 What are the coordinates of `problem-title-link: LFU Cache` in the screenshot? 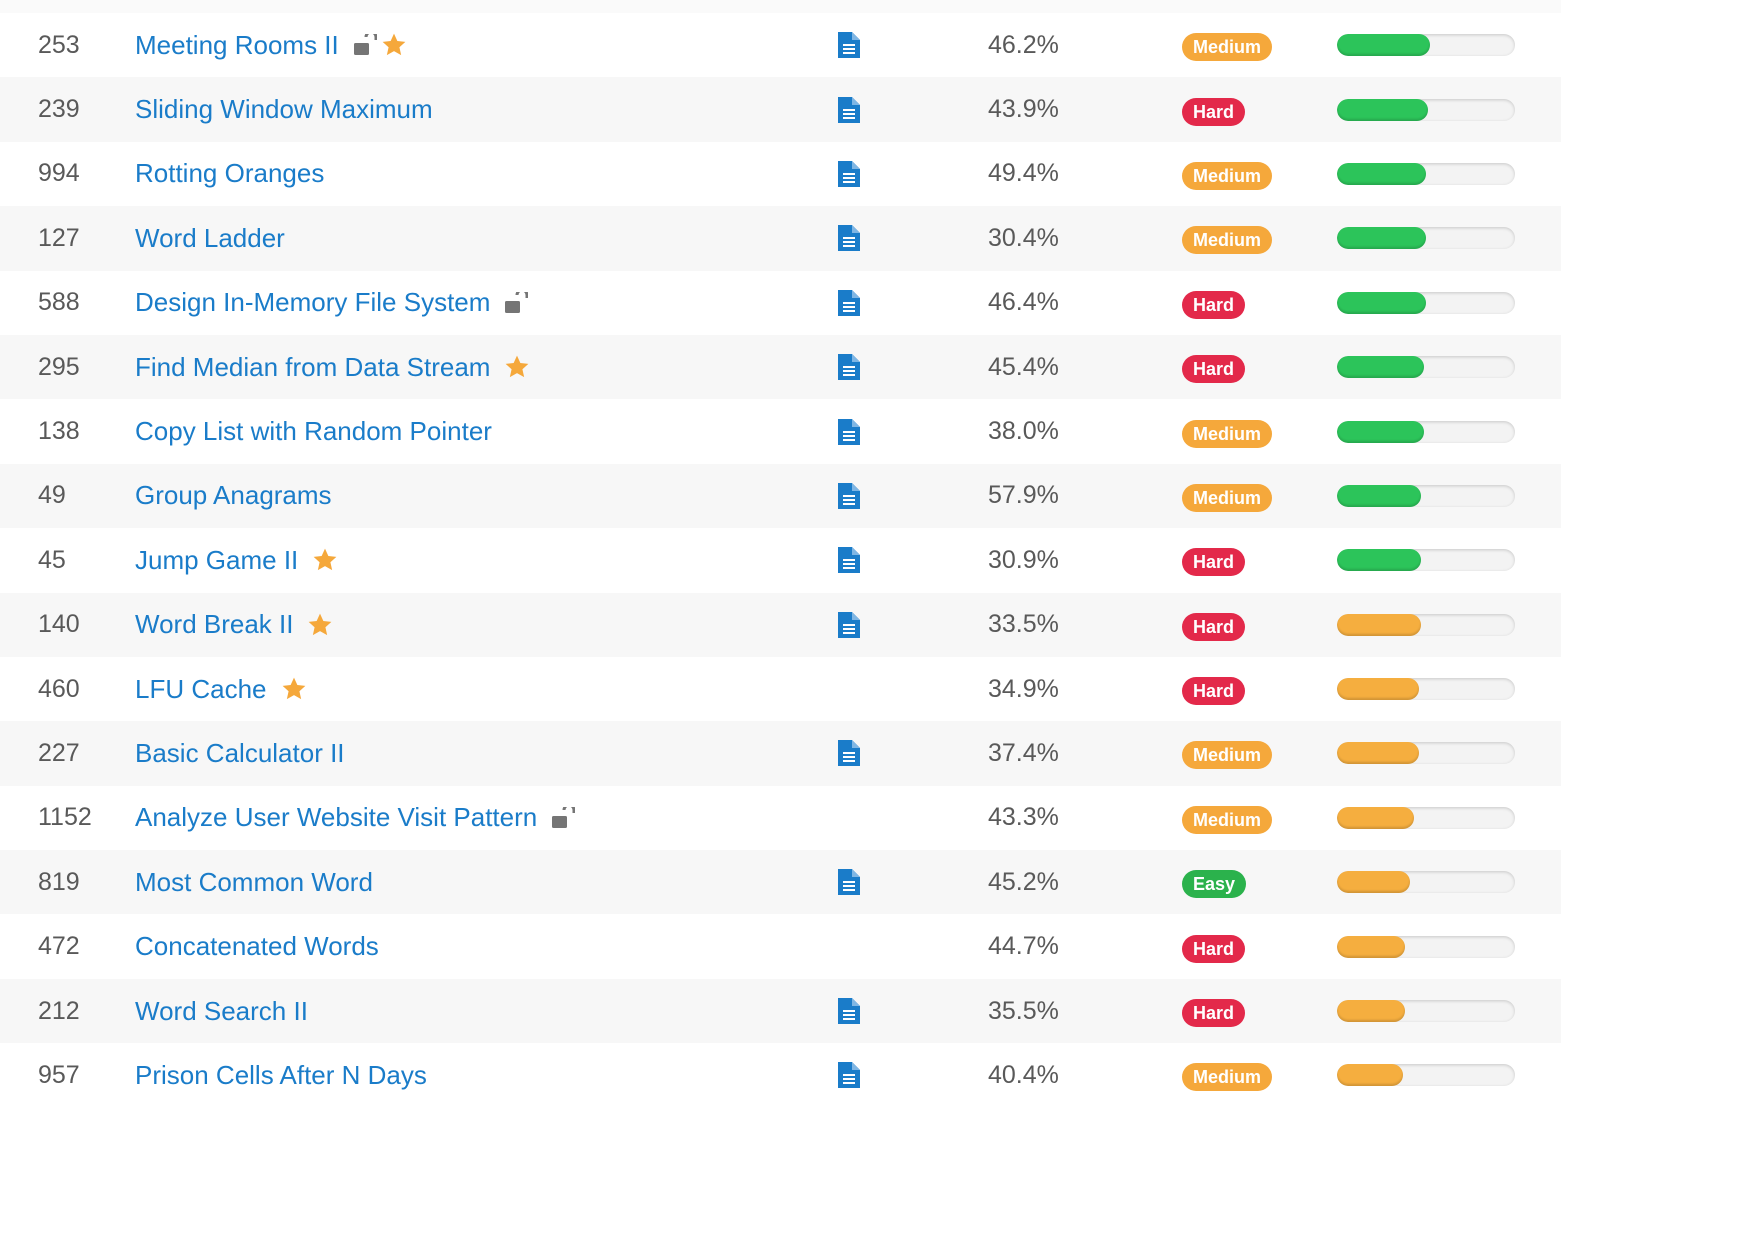 It's located at (201, 689).